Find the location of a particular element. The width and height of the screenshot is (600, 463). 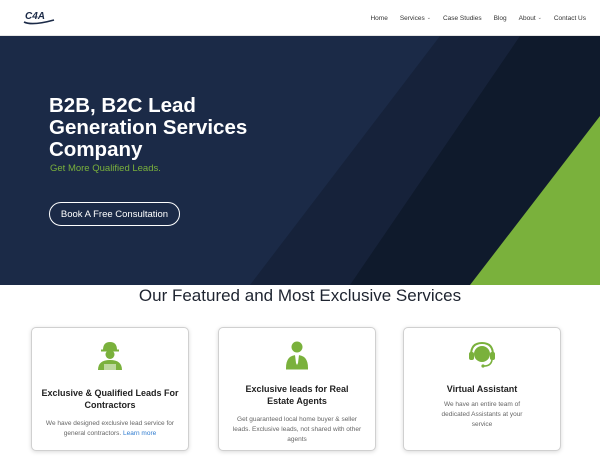

nav-blog: Blog is located at coordinates (500, 18).